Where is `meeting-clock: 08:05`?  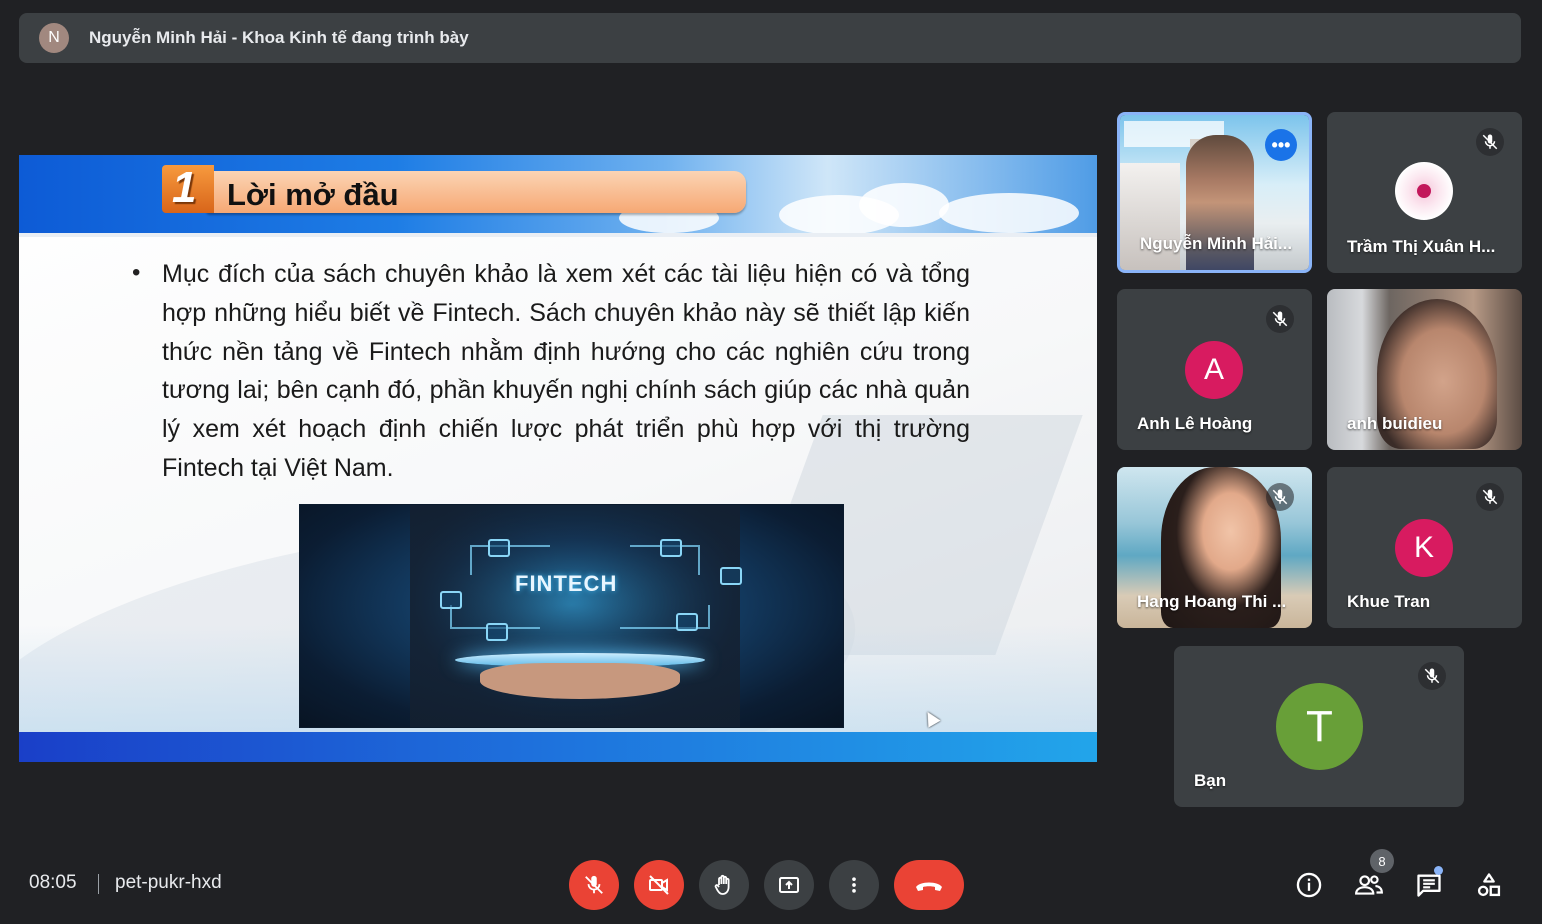 meeting-clock: 08:05 is located at coordinates (53, 882).